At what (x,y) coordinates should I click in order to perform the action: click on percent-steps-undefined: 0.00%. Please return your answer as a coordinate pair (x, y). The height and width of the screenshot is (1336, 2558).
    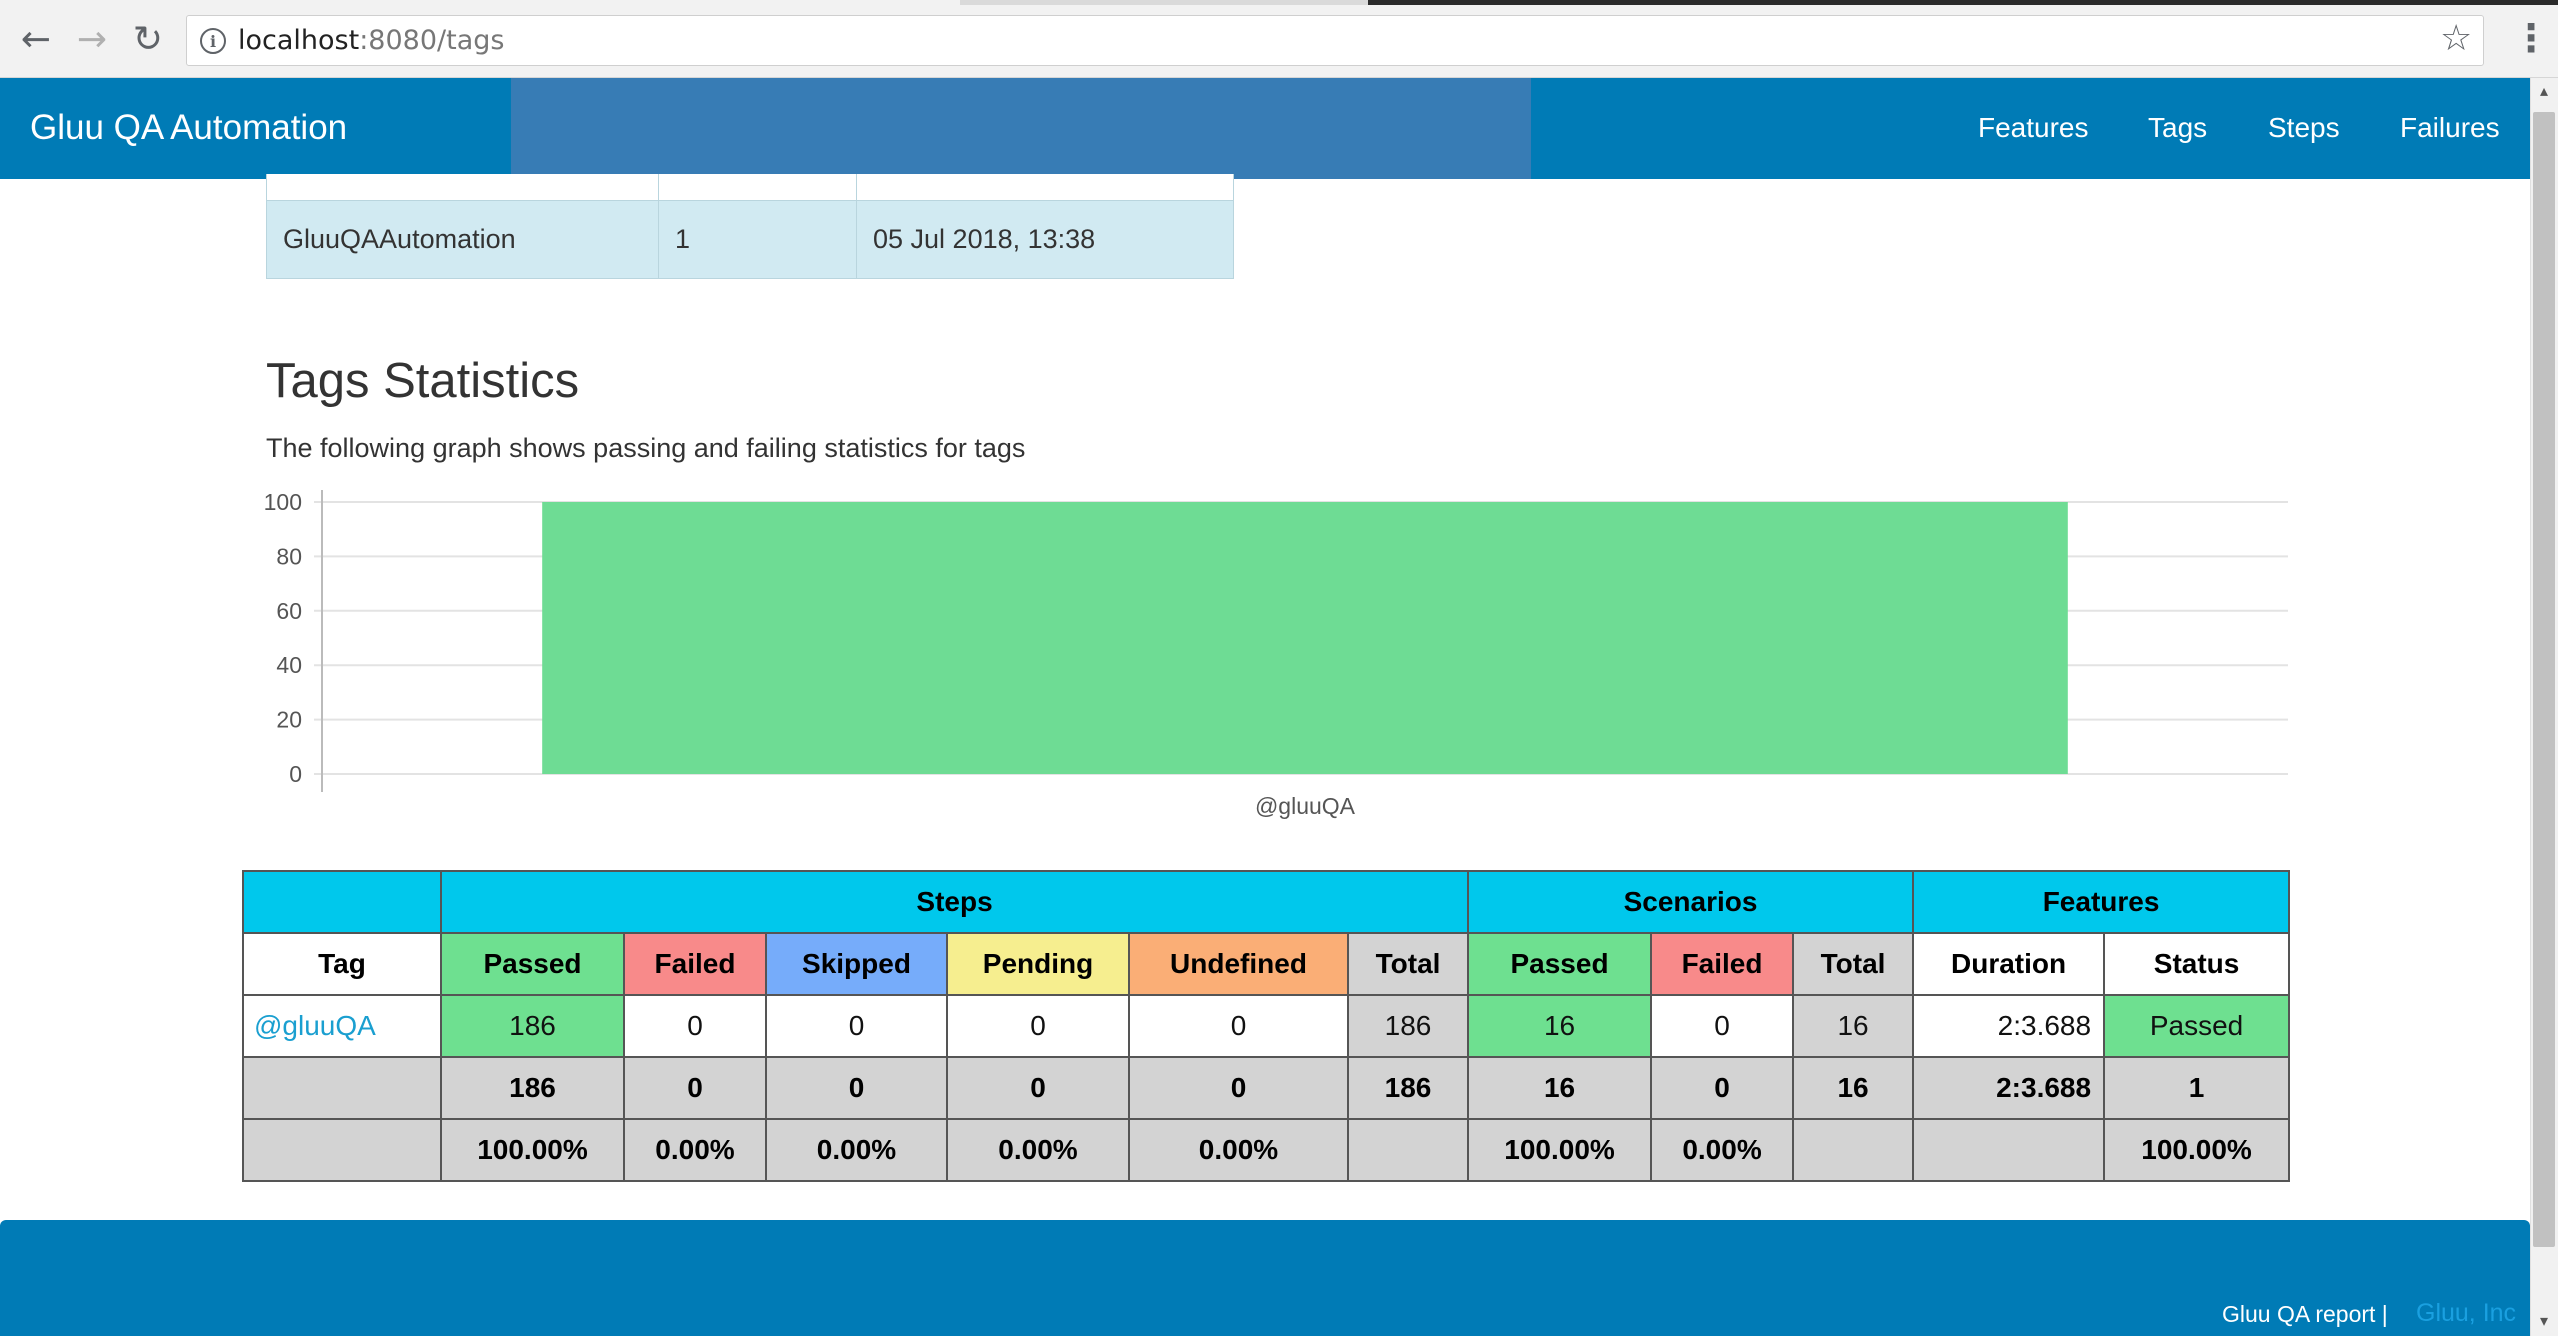
    Looking at the image, I should click on (1238, 1150).